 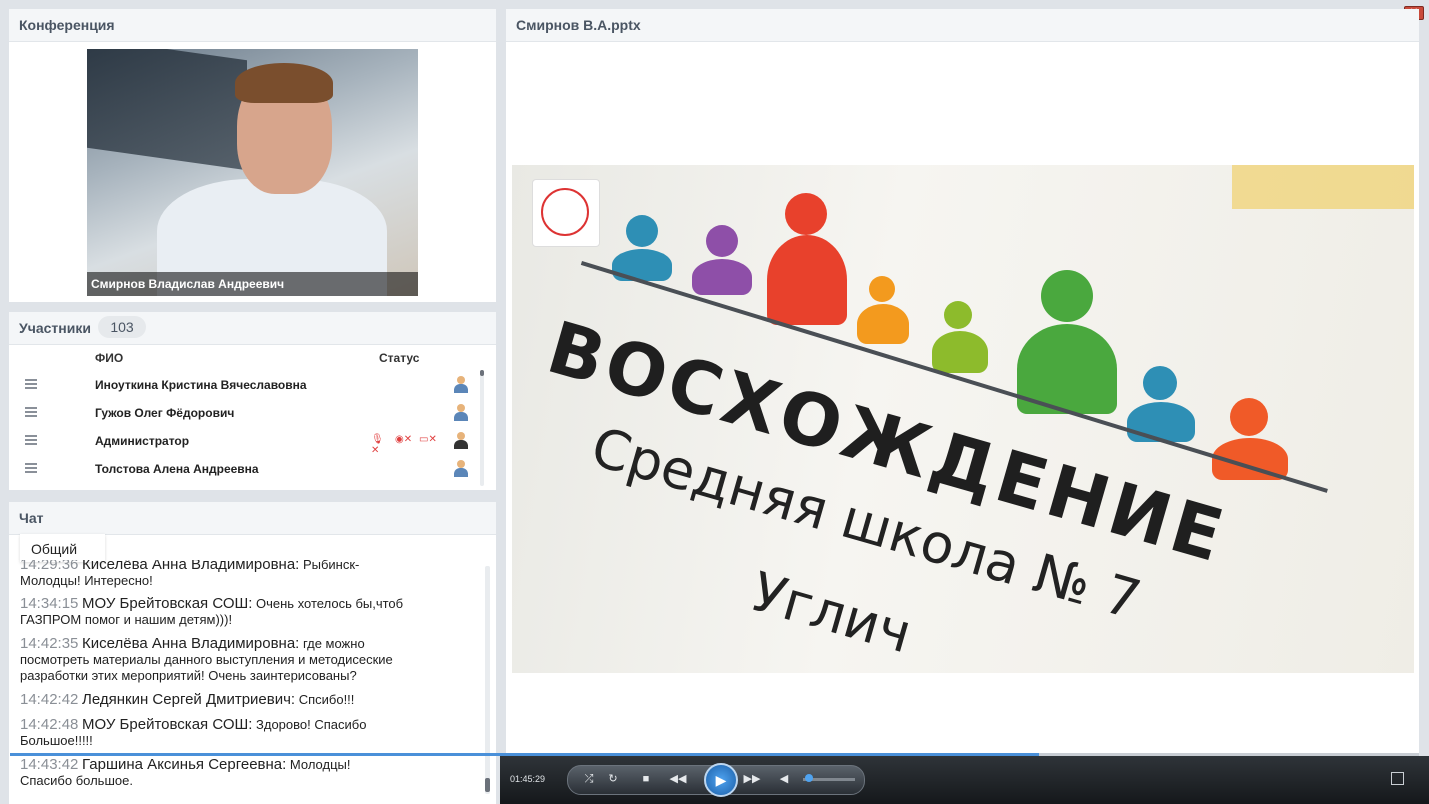 I want to click on repeat-icon: ↻, so click(x=613, y=779).